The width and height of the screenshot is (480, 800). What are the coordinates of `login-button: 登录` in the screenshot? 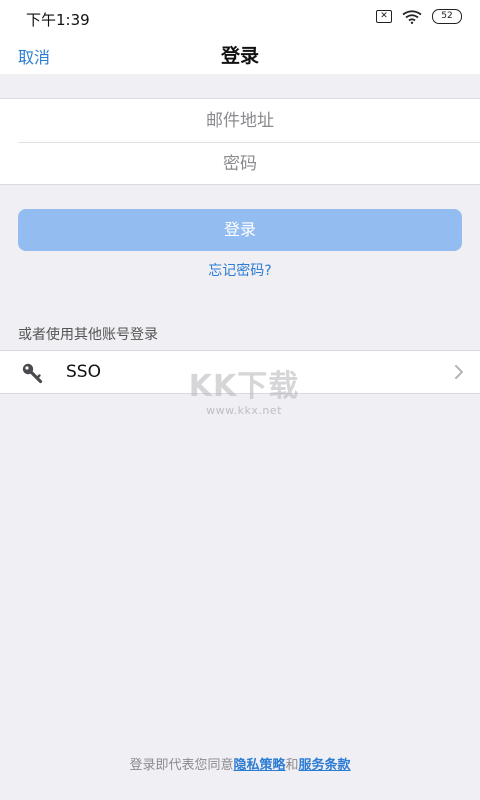 It's located at (240, 230).